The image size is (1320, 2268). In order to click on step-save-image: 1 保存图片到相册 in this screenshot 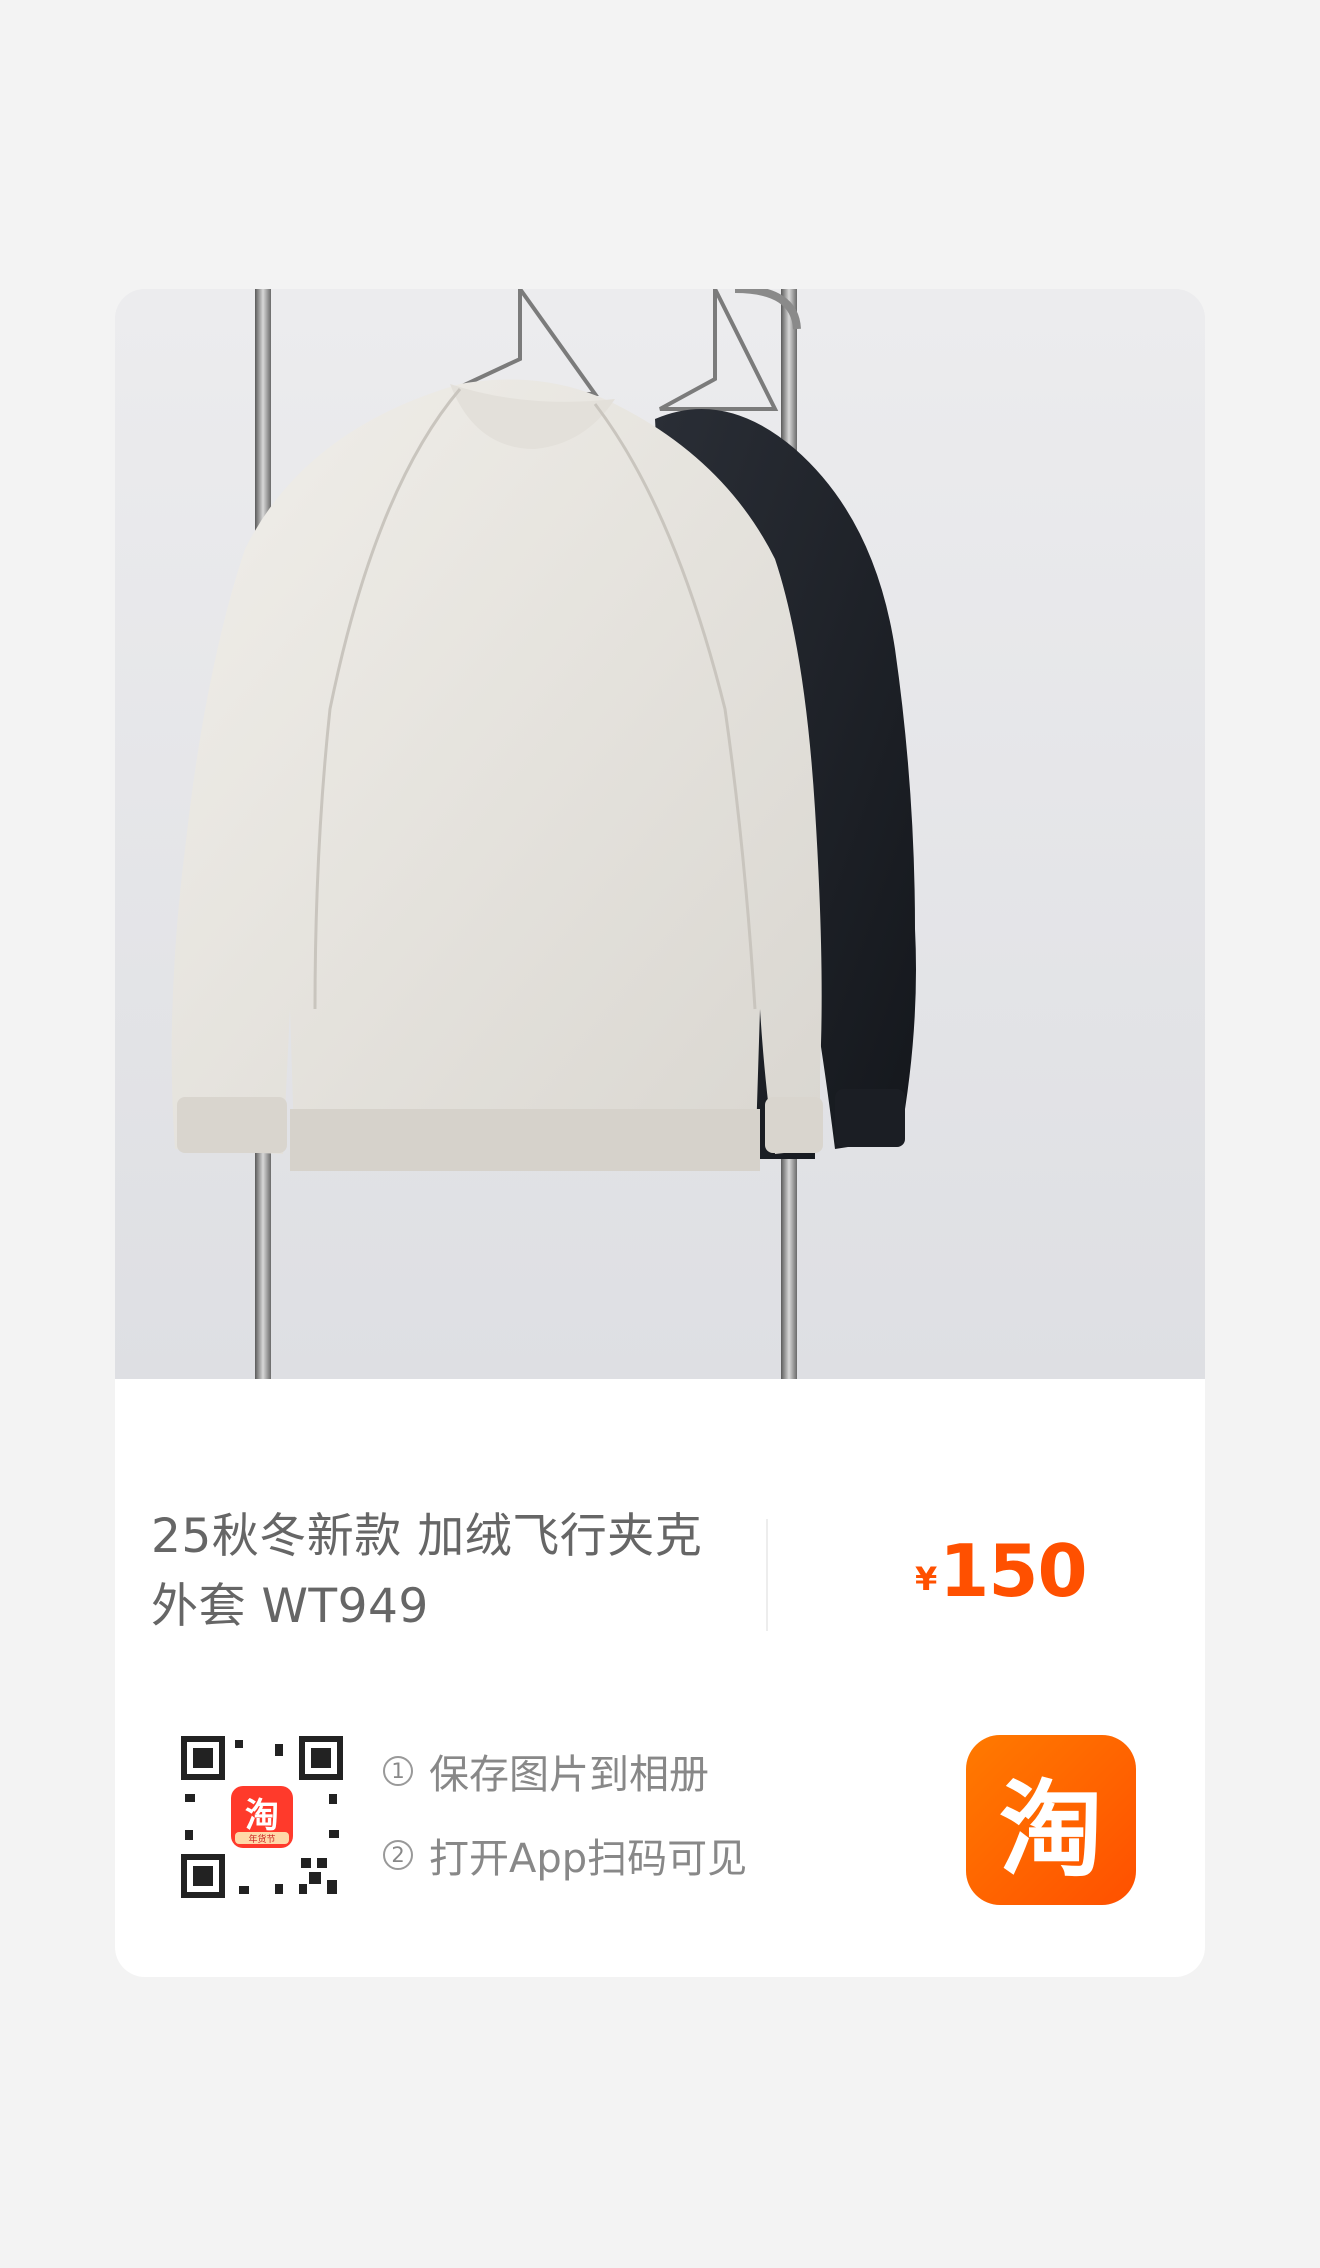, I will do `click(565, 1771)`.